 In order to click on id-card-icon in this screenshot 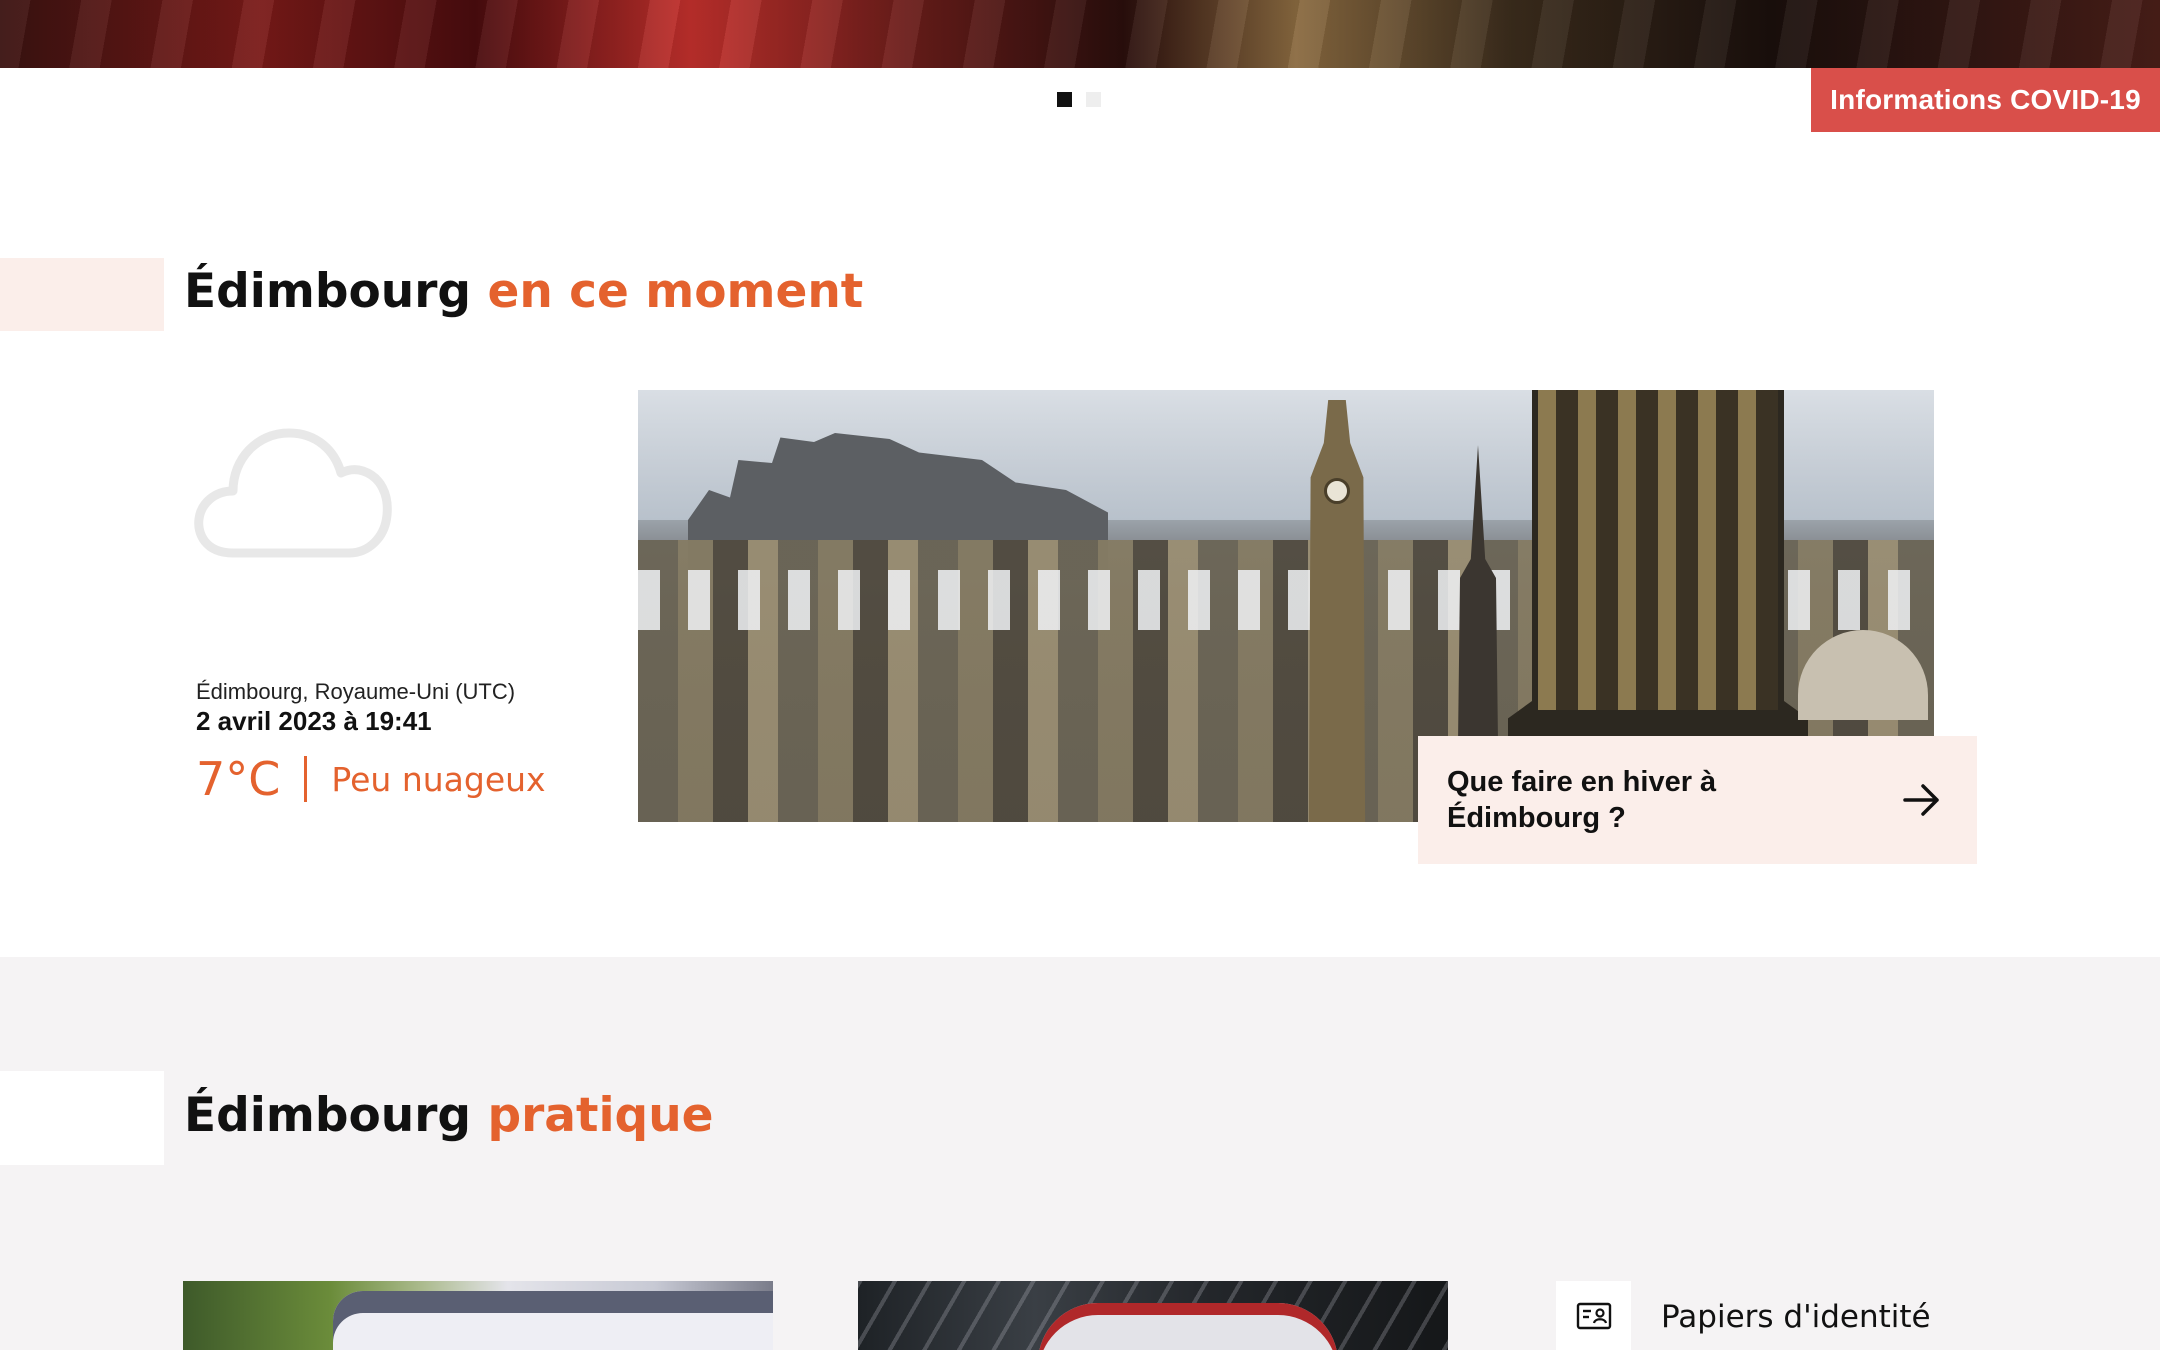, I will do `click(1593, 1315)`.